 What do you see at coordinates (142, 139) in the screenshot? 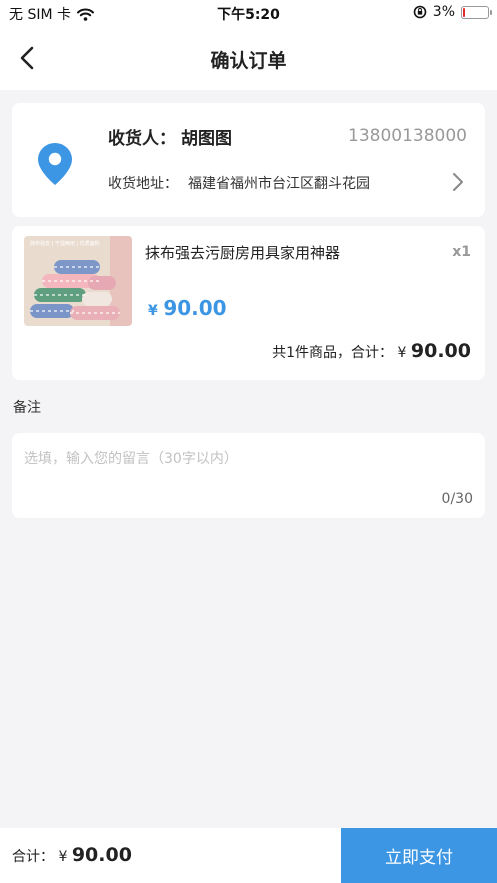
I see `receiver-label: 收货人：` at bounding box center [142, 139].